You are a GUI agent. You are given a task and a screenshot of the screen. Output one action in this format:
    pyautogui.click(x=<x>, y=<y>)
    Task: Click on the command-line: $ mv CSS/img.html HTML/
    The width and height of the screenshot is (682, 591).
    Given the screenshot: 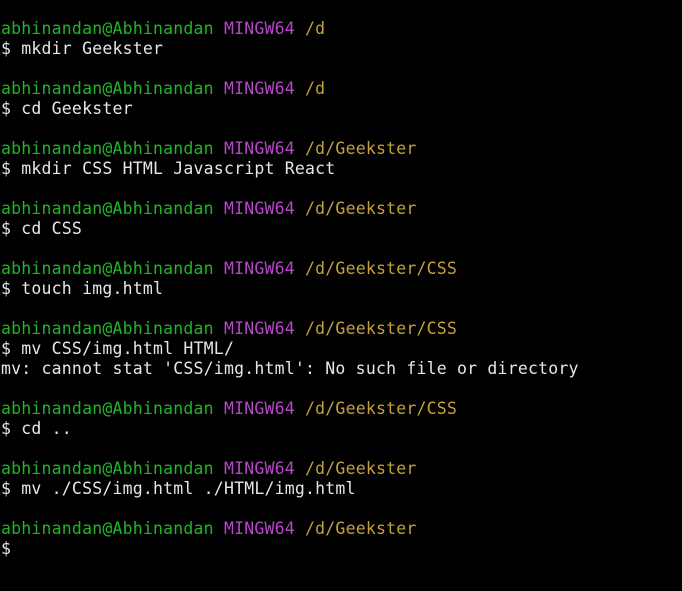 What is the action you would take?
    pyautogui.click(x=118, y=348)
    